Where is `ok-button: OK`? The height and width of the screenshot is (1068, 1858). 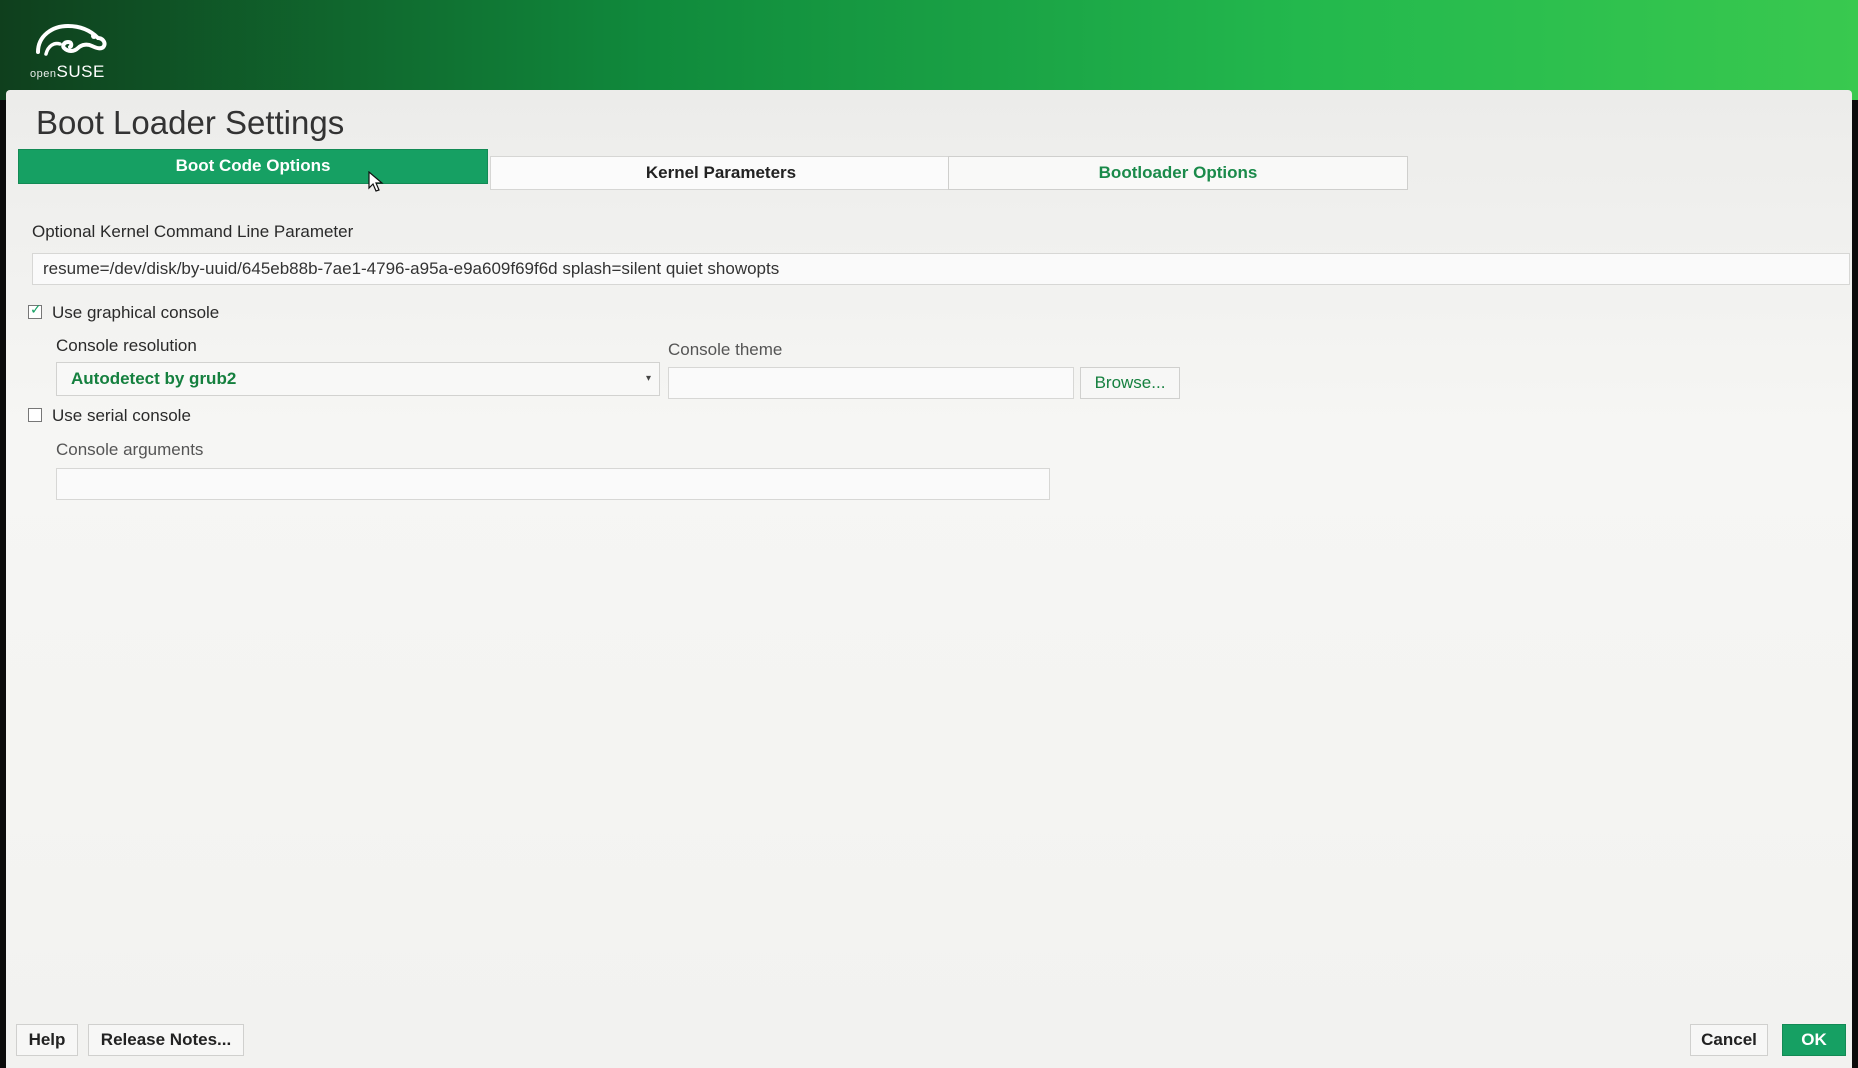
ok-button: OK is located at coordinates (1814, 1040).